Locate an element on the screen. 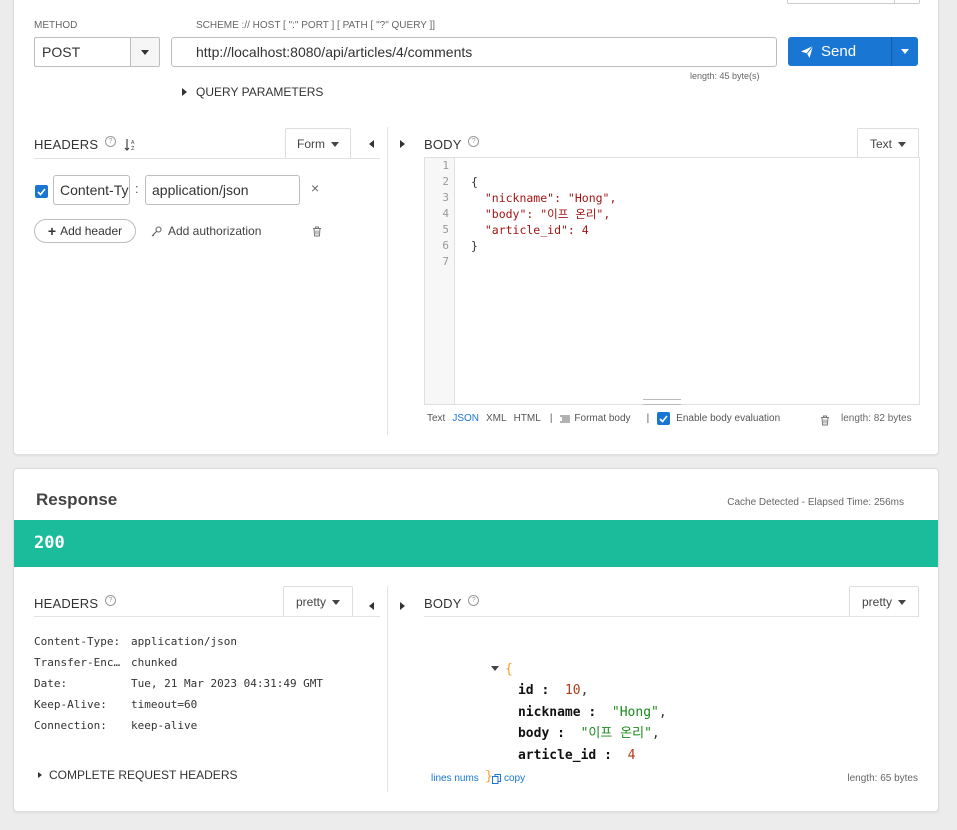 The image size is (957, 830). line-number-gutter: 1 2 3 4 5 6 7 is located at coordinates (440, 281).